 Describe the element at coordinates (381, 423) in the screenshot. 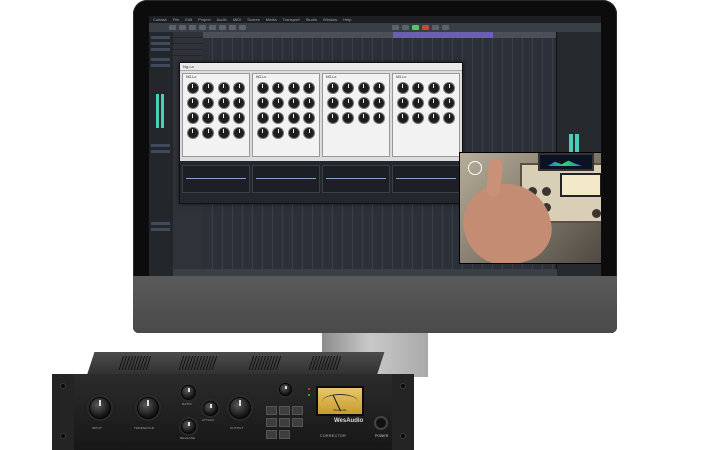

I see `power-button` at that location.